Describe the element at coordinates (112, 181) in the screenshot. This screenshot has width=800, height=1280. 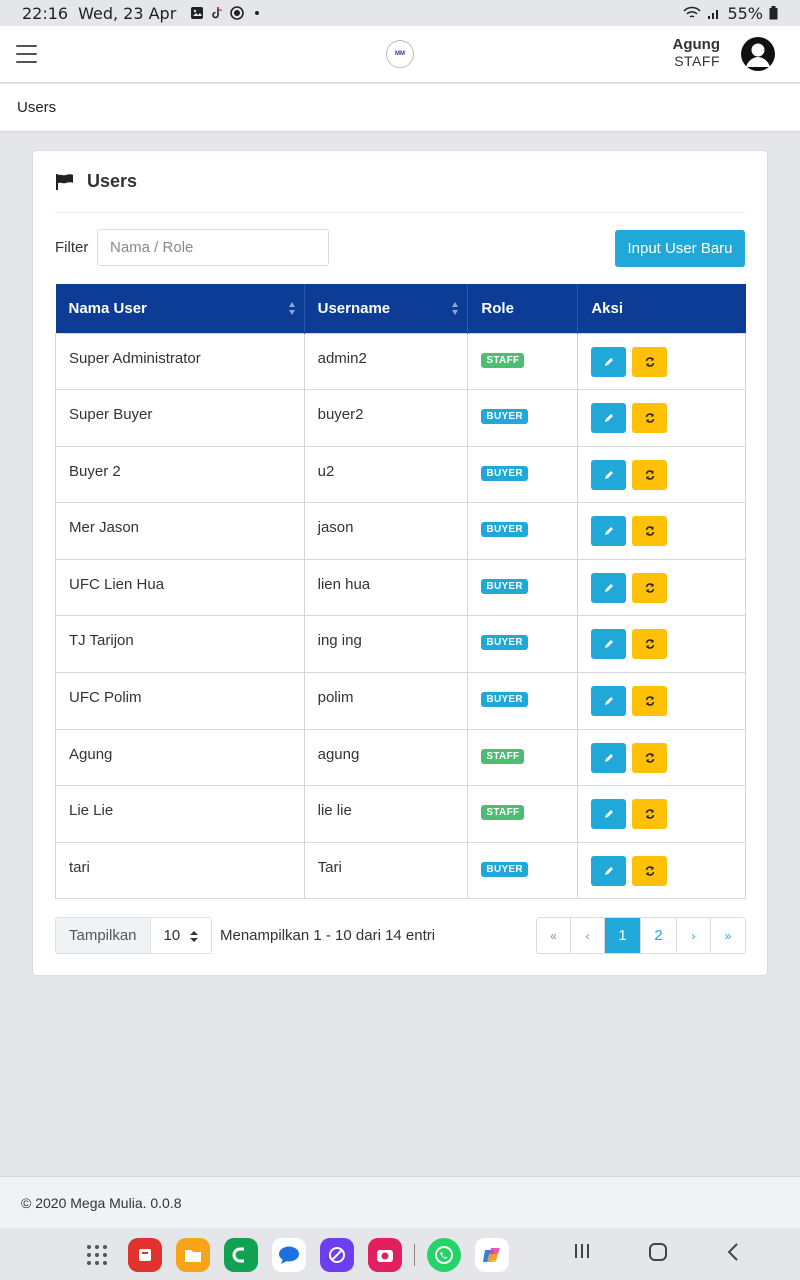
I see `card-title: Users` at that location.